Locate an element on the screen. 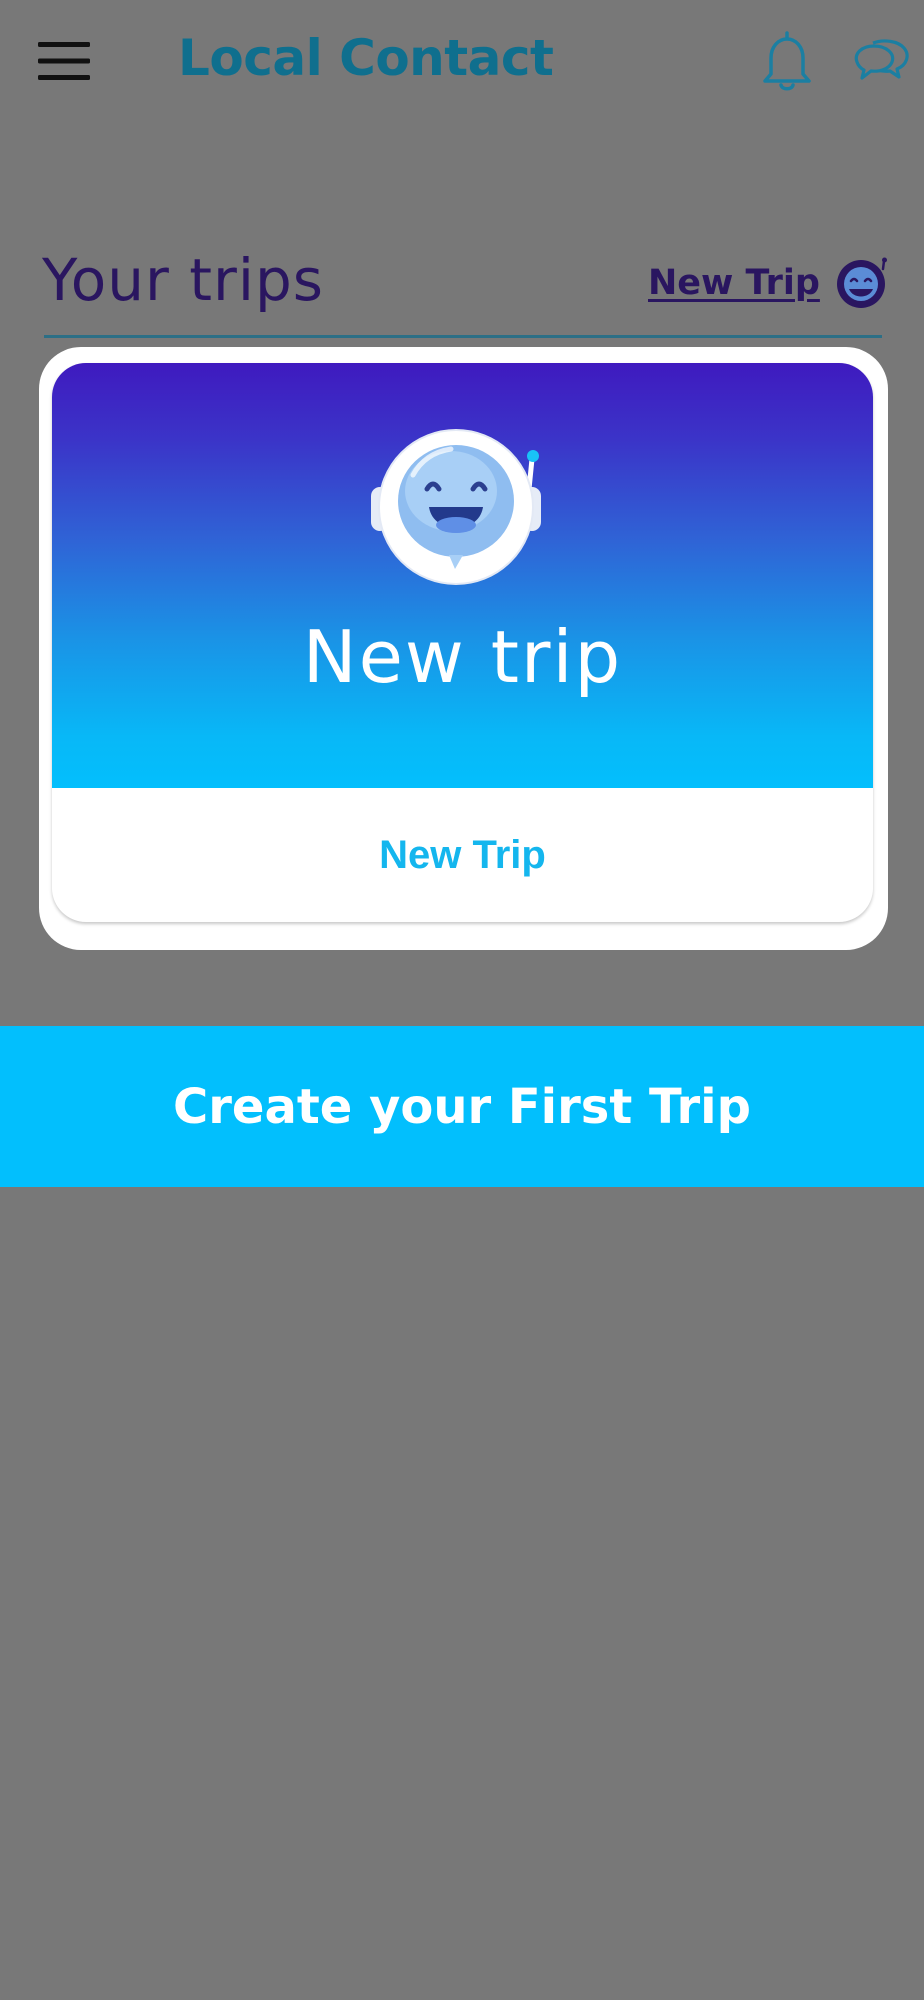  new-trip-link: New Trip is located at coordinates (769, 282).